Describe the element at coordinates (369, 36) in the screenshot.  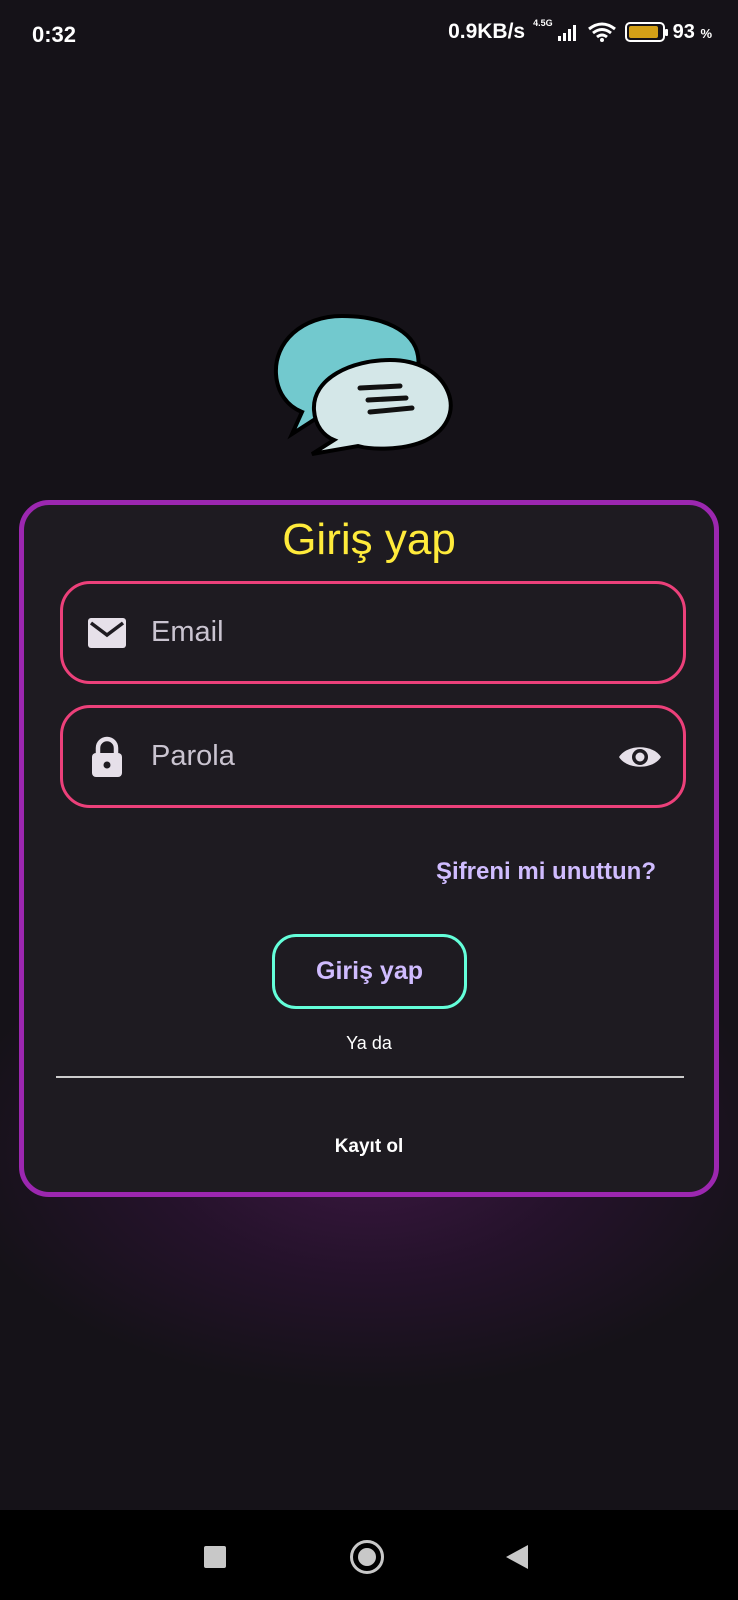
I see `status-bar: 0:32 0.9KB/s 4.5G 93 %` at that location.